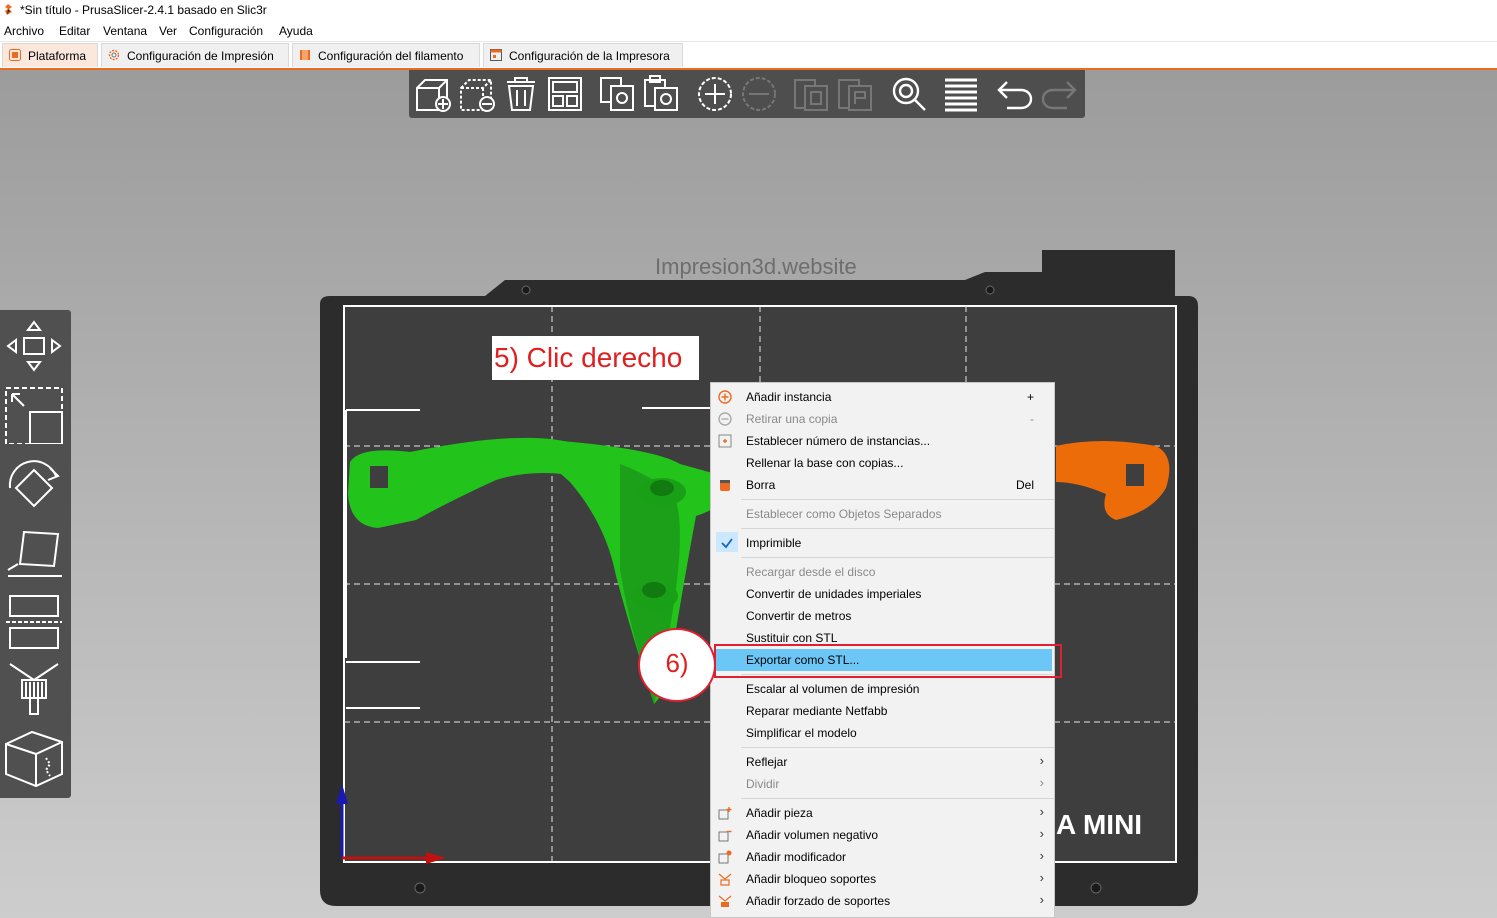  What do you see at coordinates (882, 901) in the screenshot?
I see `menu-item-add-support-enforcer: Añadir forzado de soportes ›` at bounding box center [882, 901].